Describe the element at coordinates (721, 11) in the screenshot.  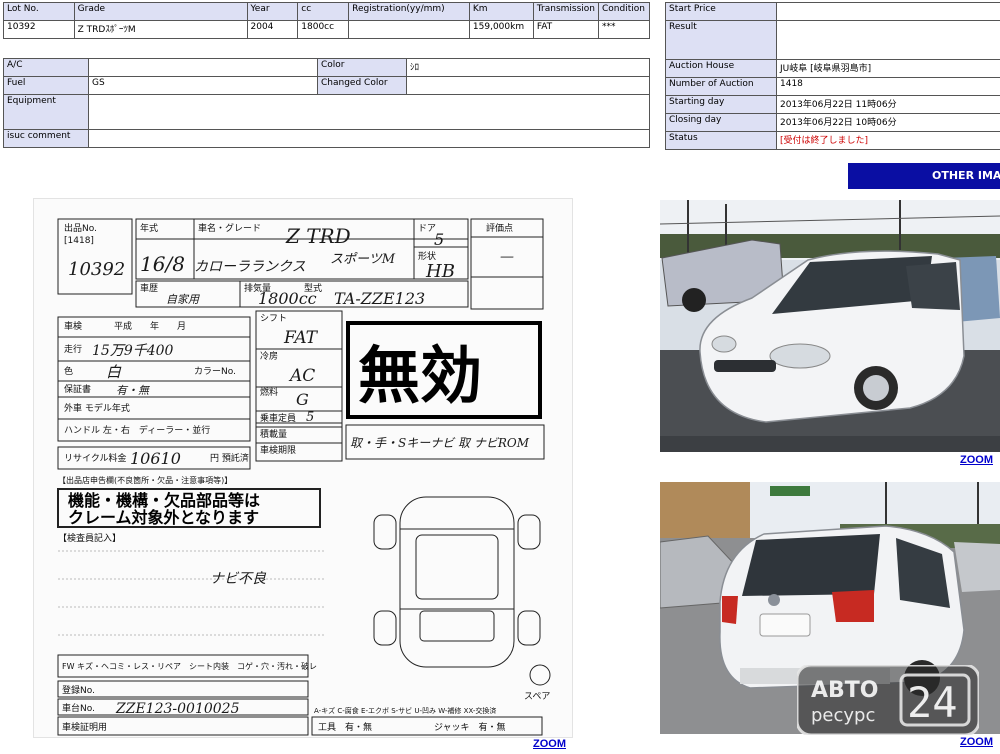
I see `start-price-label: Start Price` at that location.